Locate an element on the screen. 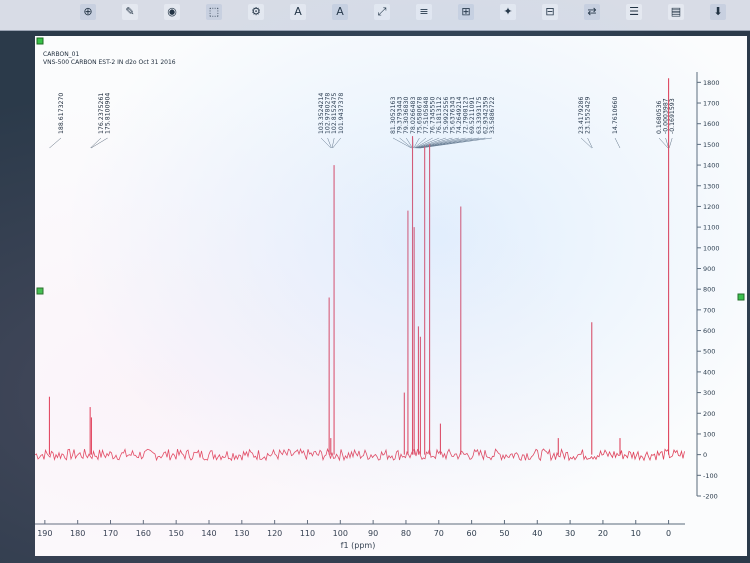  toolbar-button-3: ⬚ is located at coordinates (214, 12).